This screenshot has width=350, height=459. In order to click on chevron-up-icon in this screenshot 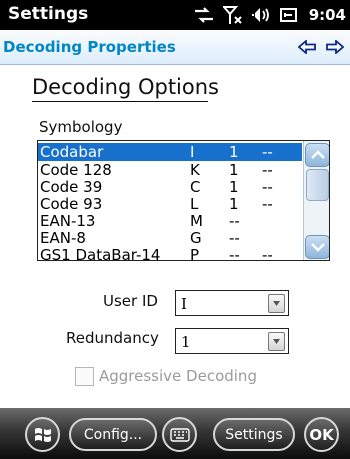, I will do `click(317, 154)`.